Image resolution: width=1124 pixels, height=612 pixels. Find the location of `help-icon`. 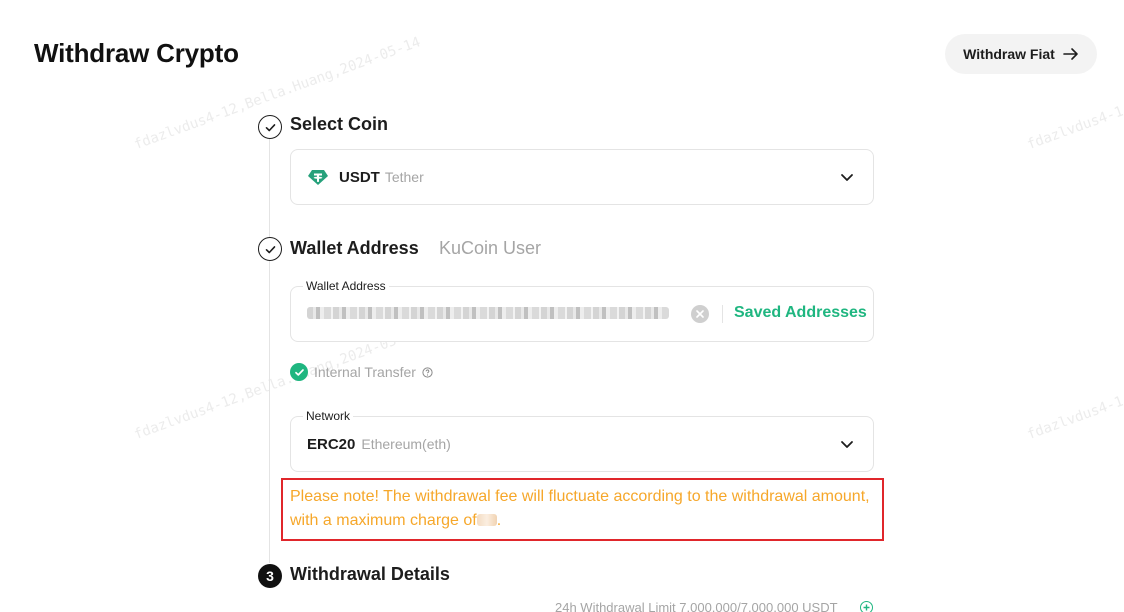

help-icon is located at coordinates (427, 372).